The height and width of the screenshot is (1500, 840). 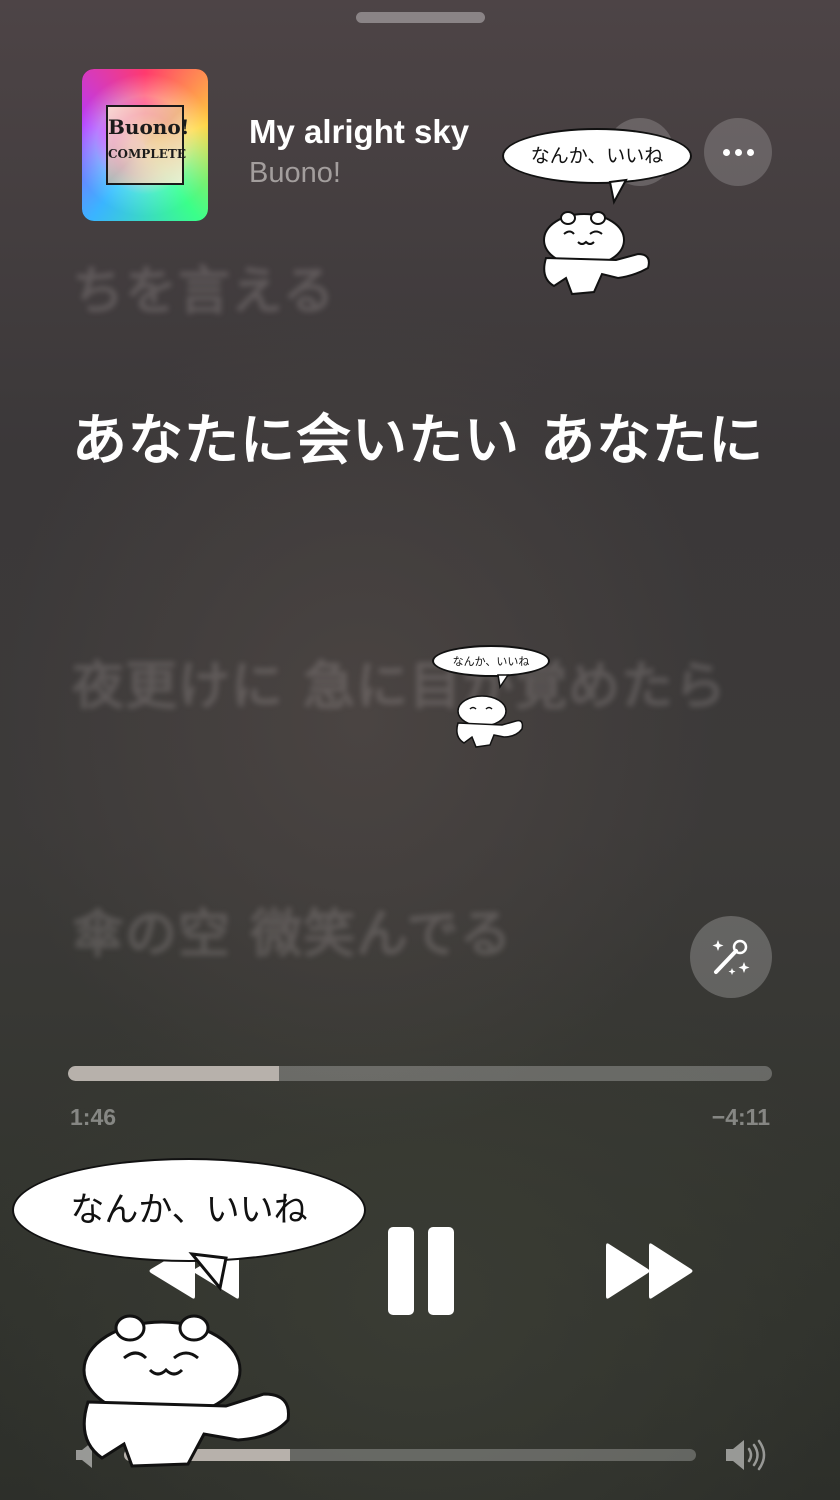 What do you see at coordinates (420, 1073) in the screenshot?
I see `playback-progress-slider` at bounding box center [420, 1073].